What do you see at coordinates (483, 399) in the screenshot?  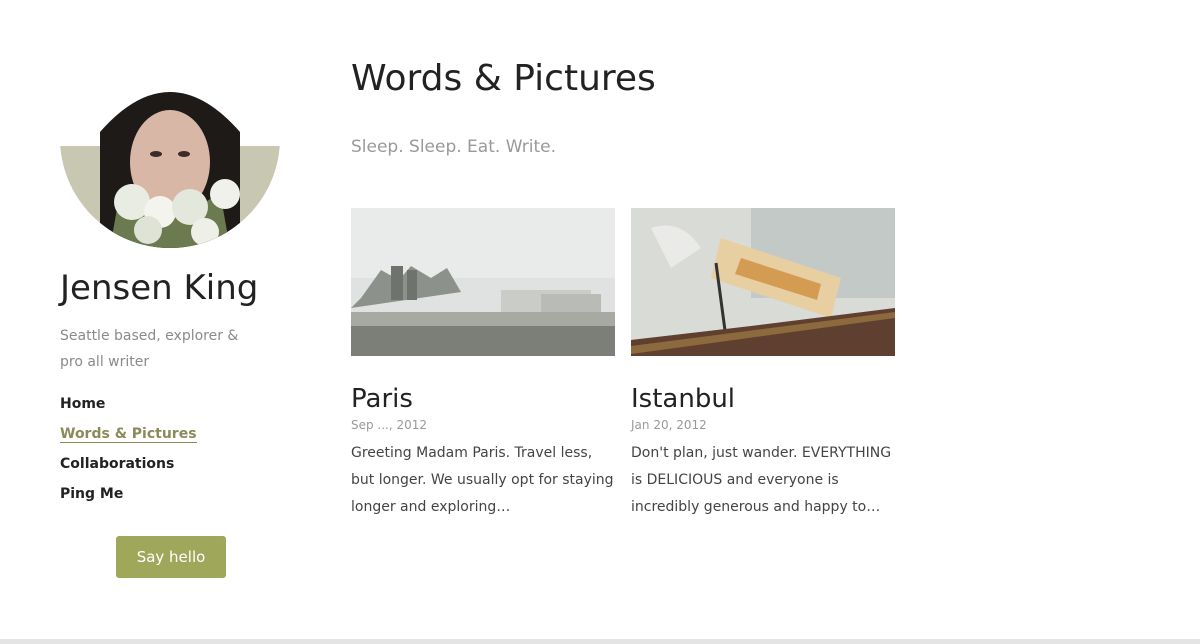 I see `post-title: Paris` at bounding box center [483, 399].